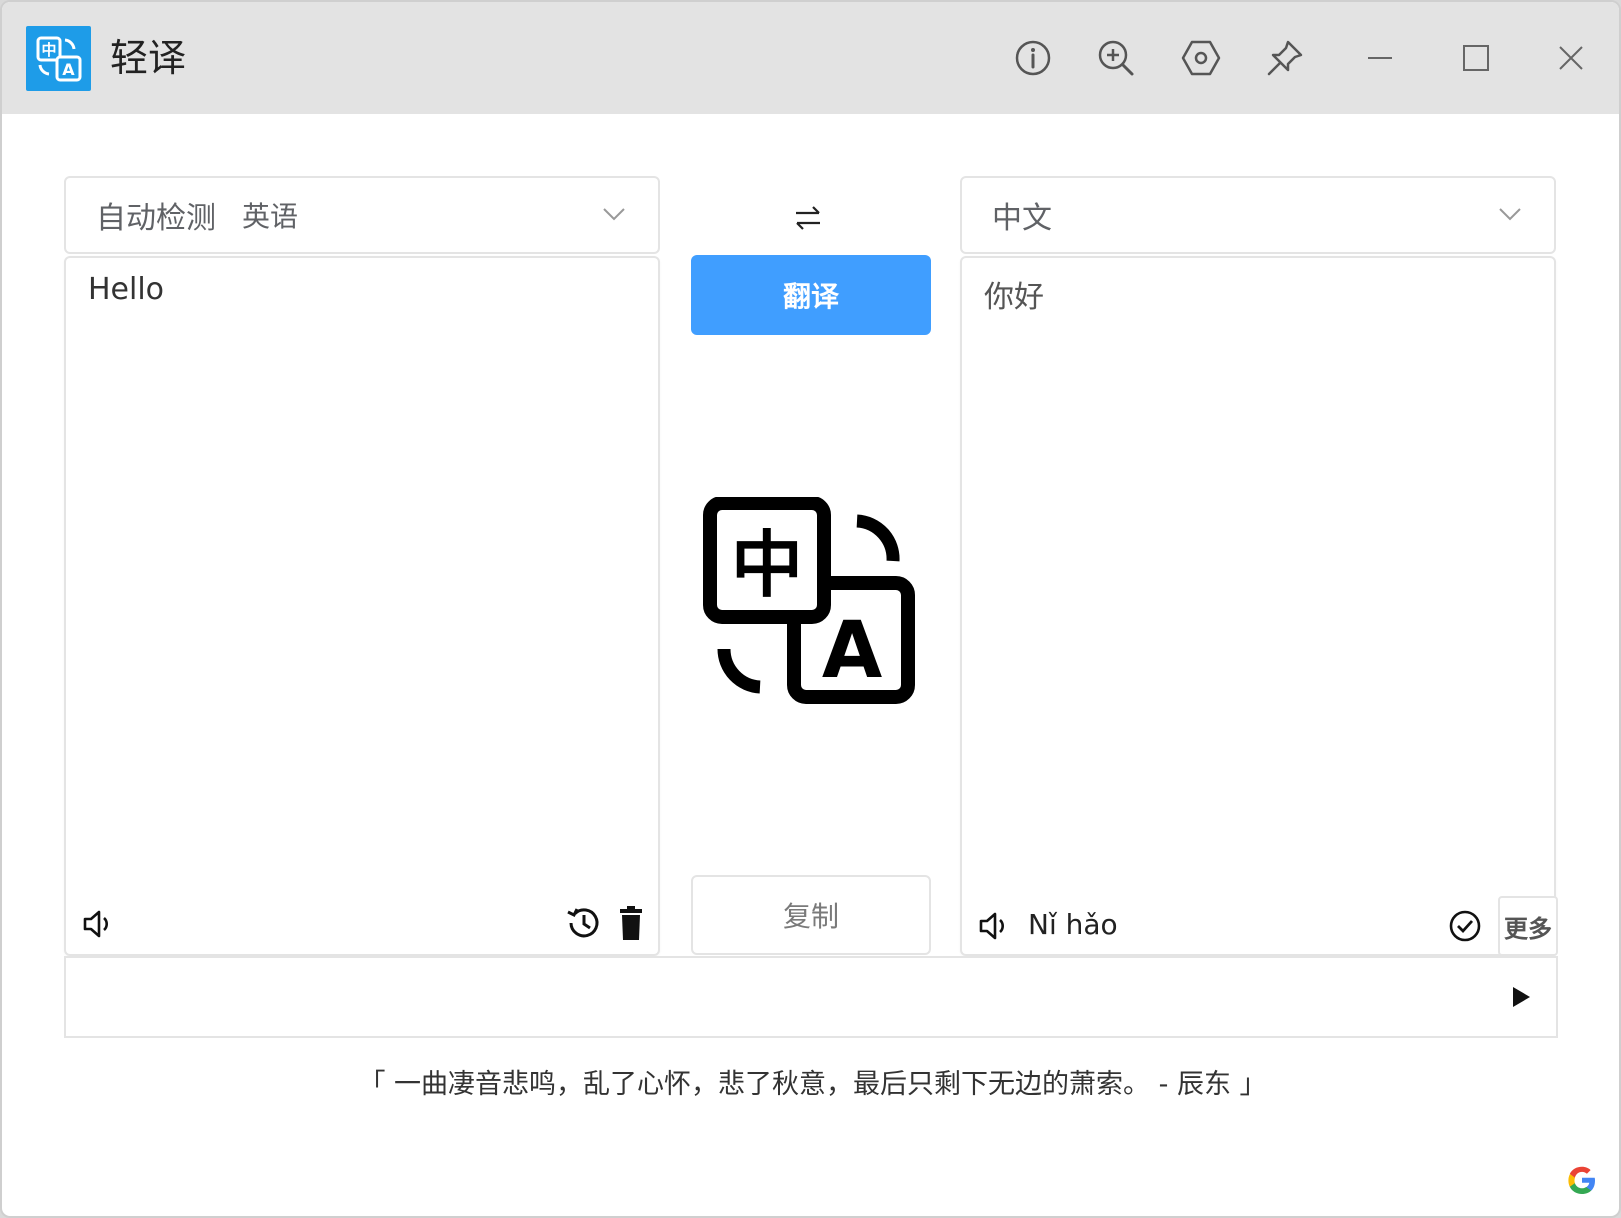 This screenshot has width=1621, height=1218. What do you see at coordinates (811, 295) in the screenshot?
I see `translate-button: 翻译` at bounding box center [811, 295].